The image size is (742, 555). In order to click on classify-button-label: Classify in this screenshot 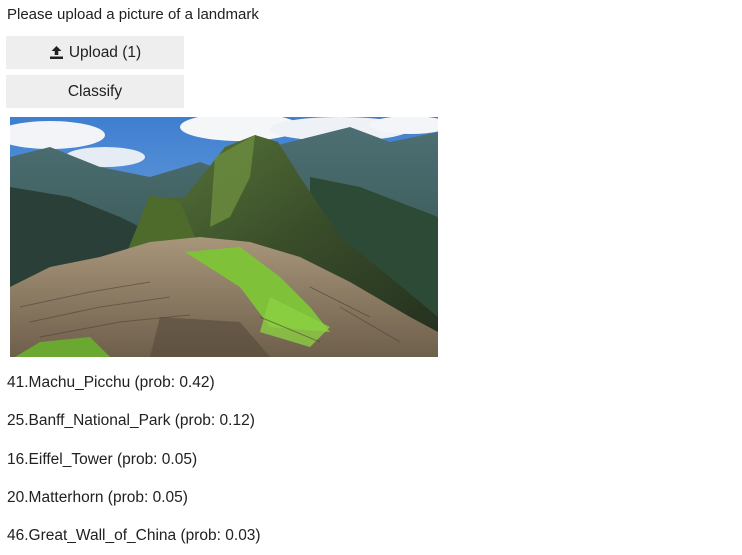, I will do `click(95, 91)`.